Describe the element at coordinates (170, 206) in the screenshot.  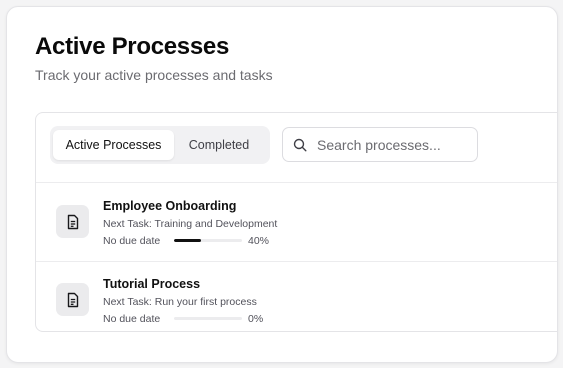
I see `process-name: Employee Onboarding` at that location.